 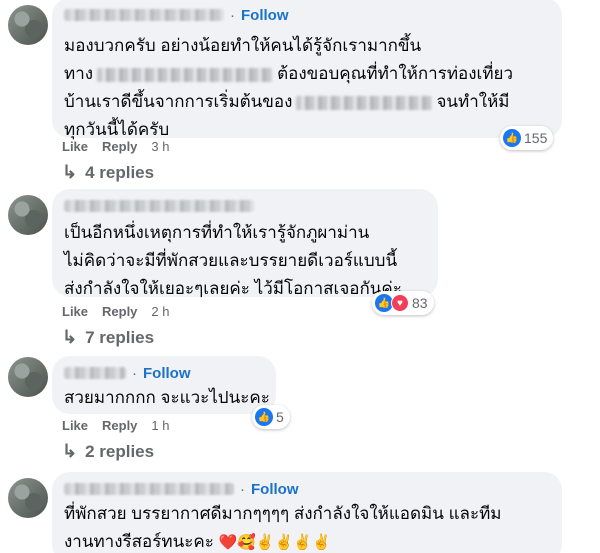 I want to click on text-segment: งานทางรีสอร์ทนะคะ, so click(x=139, y=541).